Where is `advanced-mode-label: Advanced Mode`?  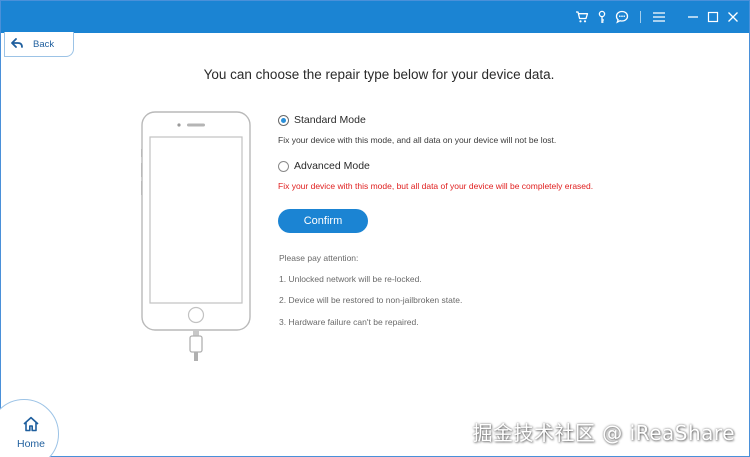 advanced-mode-label: Advanced Mode is located at coordinates (332, 166).